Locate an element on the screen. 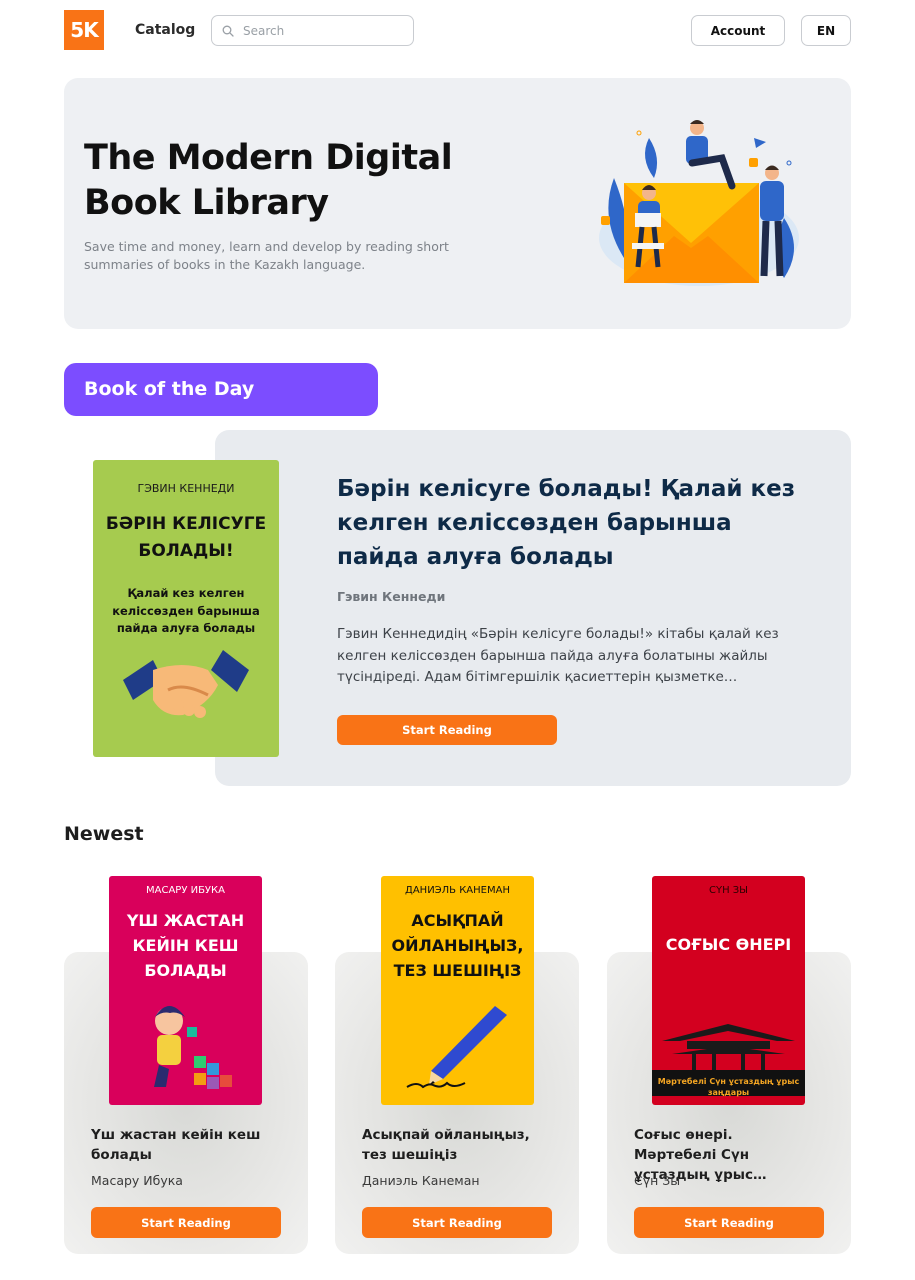 This screenshot has width=915, height=1280. cover-author: СҮН ЗЫ is located at coordinates (728, 890).